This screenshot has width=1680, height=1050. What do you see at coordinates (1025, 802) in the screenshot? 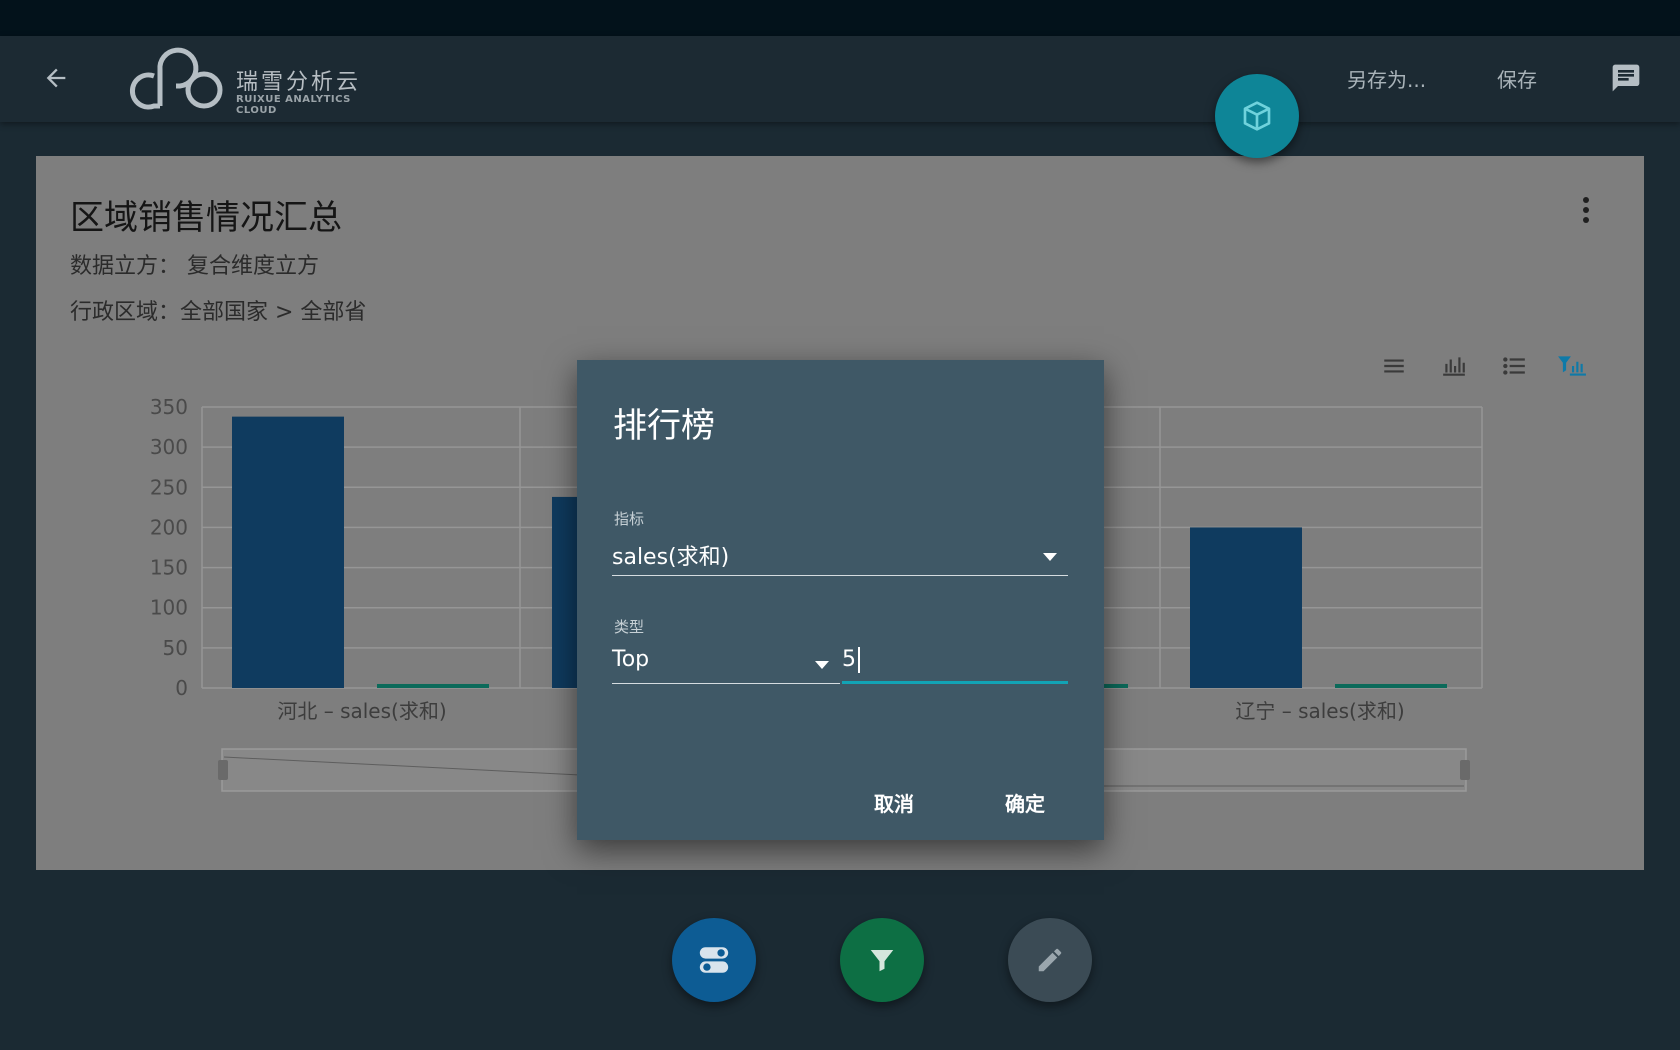
I see `ok-button: 确定` at bounding box center [1025, 802].